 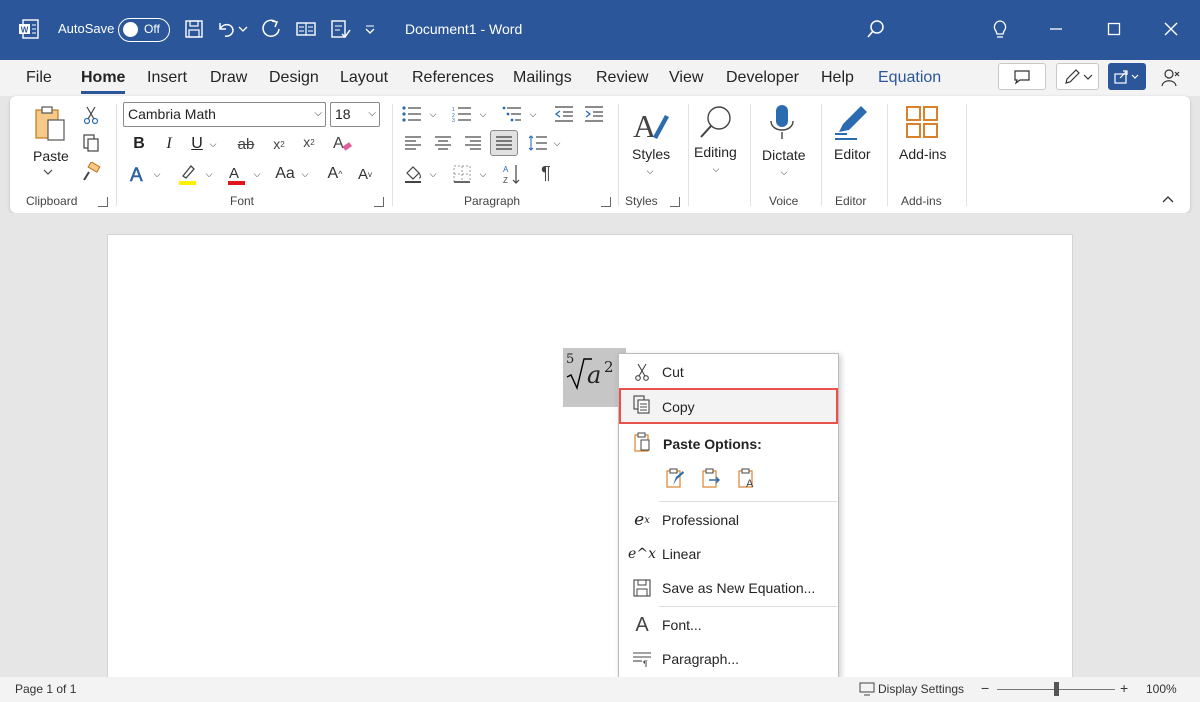 I want to click on superscript-icon: x2, so click(x=309, y=142).